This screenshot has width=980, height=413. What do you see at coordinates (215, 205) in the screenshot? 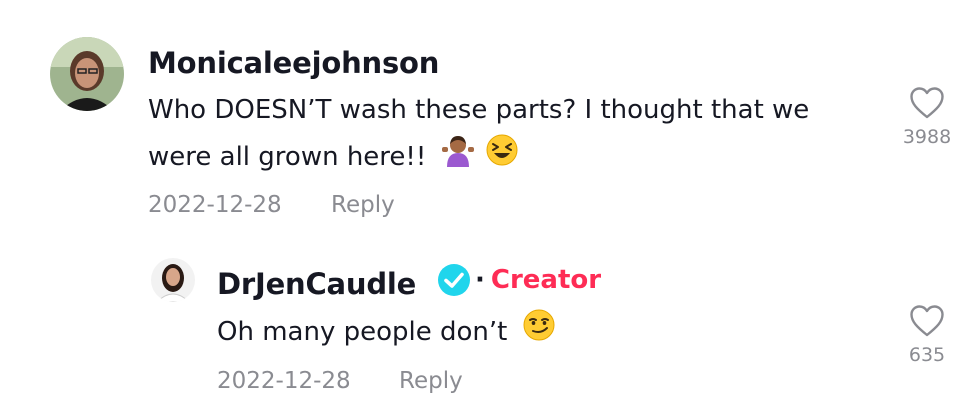
I see `comment-date: 2022-12-28` at bounding box center [215, 205].